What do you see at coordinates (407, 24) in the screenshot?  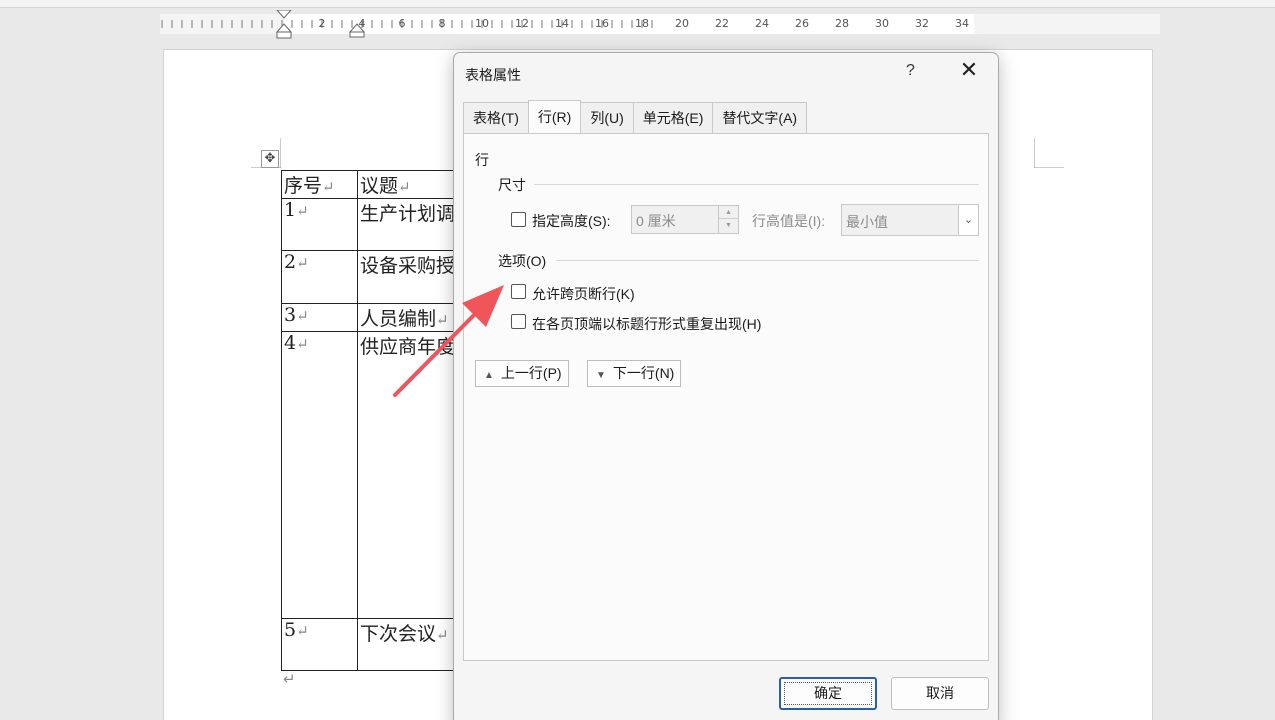 I see `ruler-ticks` at bounding box center [407, 24].